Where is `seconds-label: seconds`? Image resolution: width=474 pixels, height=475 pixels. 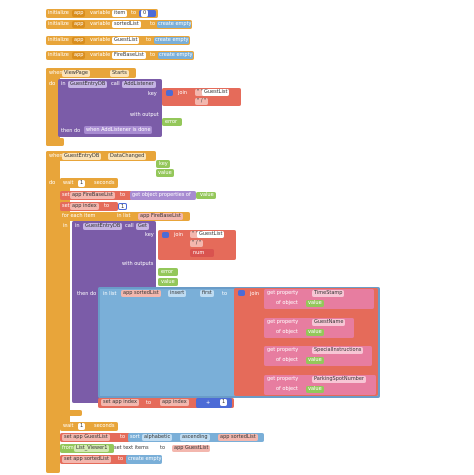
seconds-label: seconds is located at coordinates (104, 183).